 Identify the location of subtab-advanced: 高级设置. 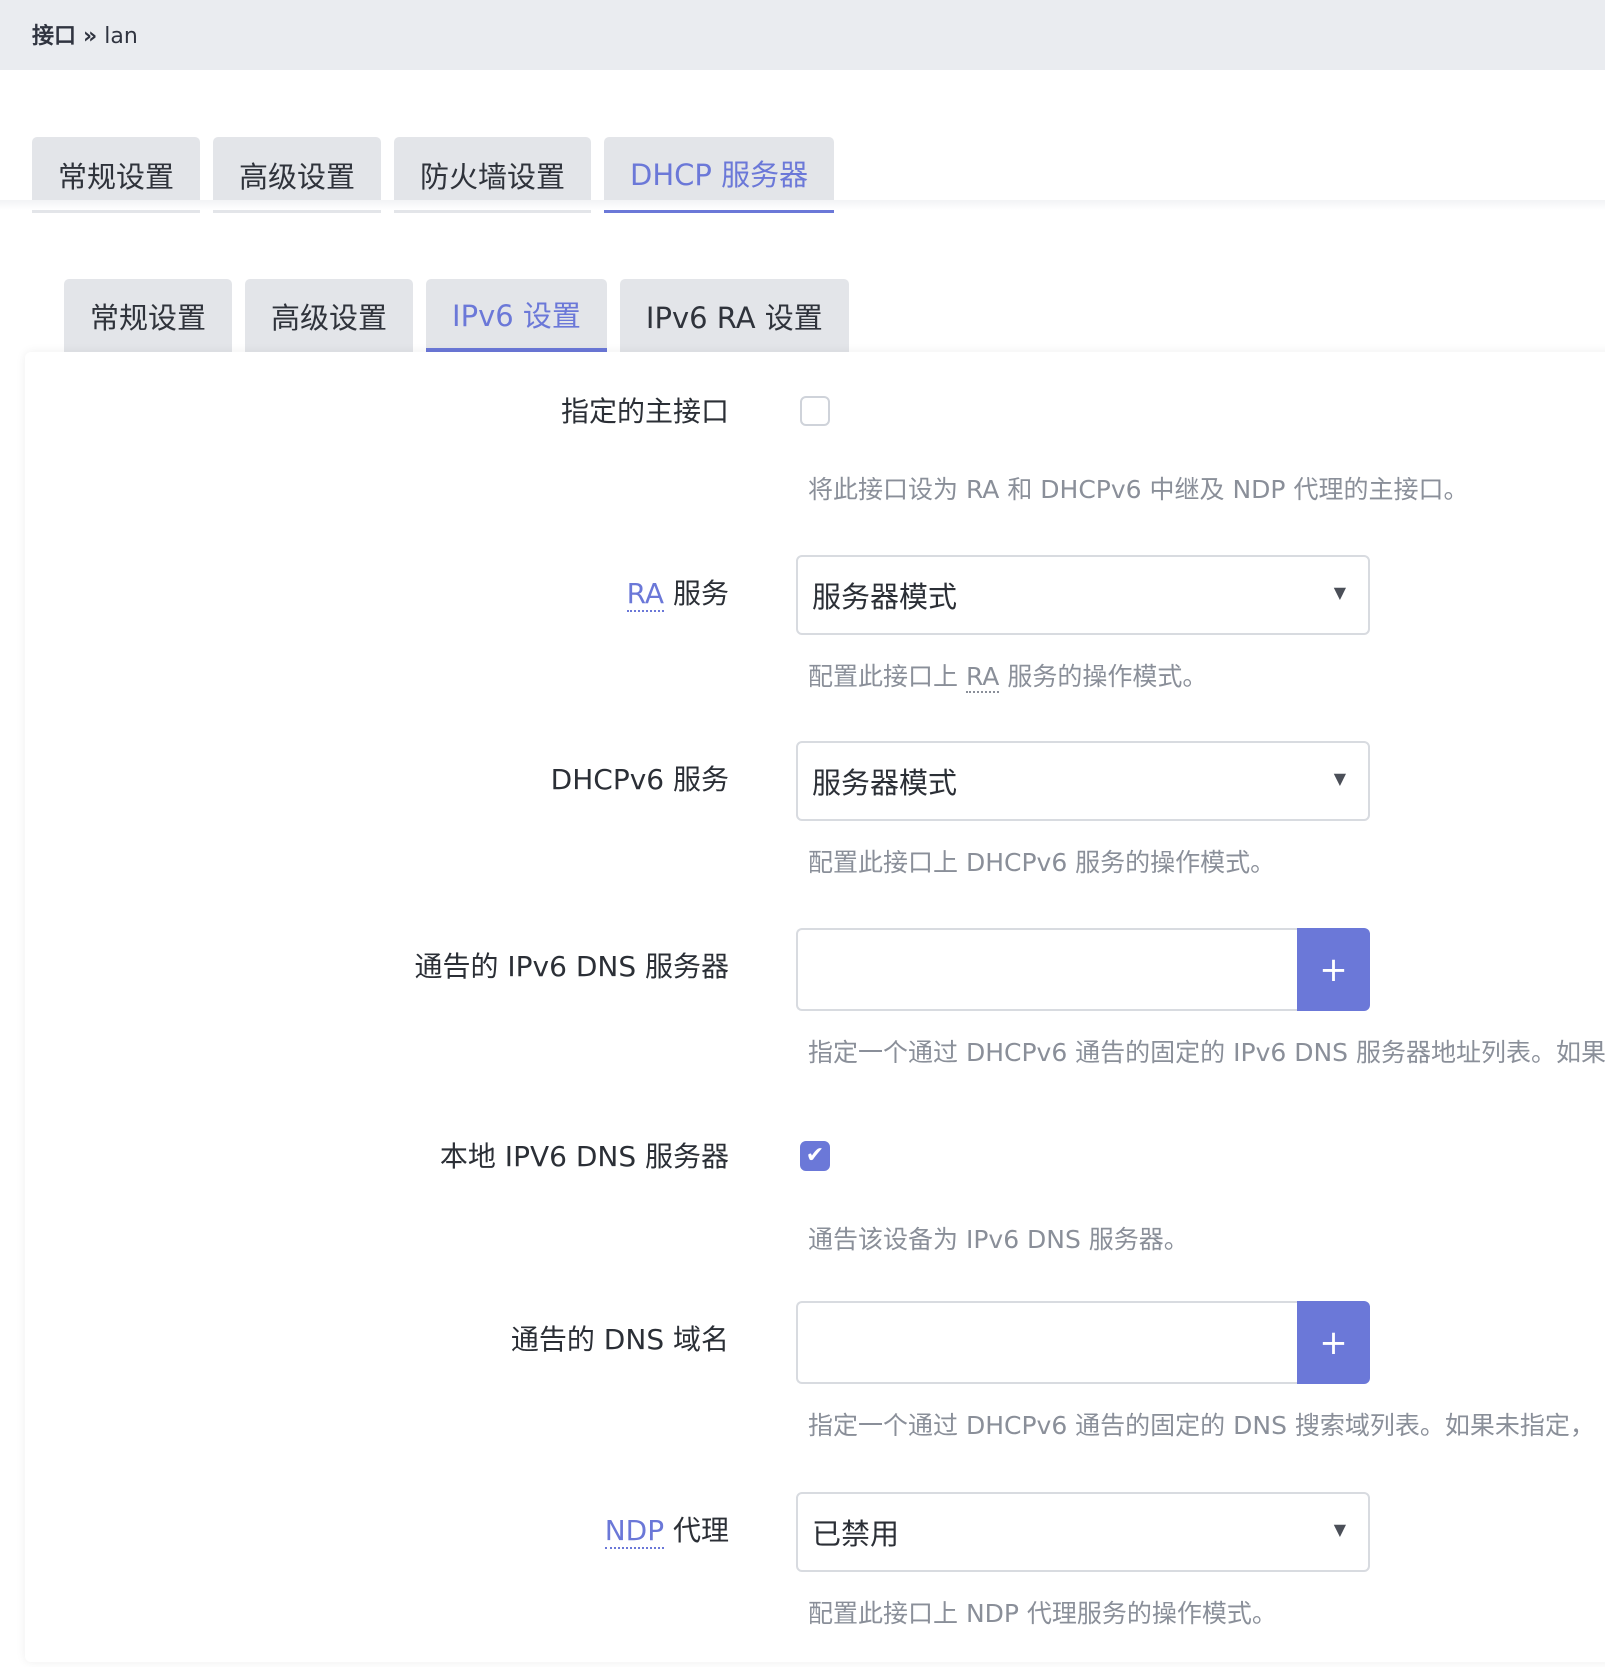
(329, 316).